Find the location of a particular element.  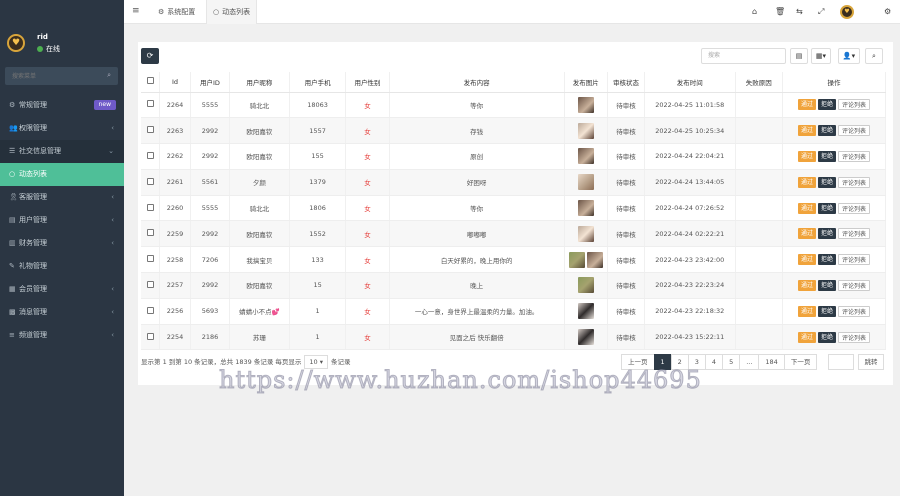

page-button: 5 is located at coordinates (731, 362).